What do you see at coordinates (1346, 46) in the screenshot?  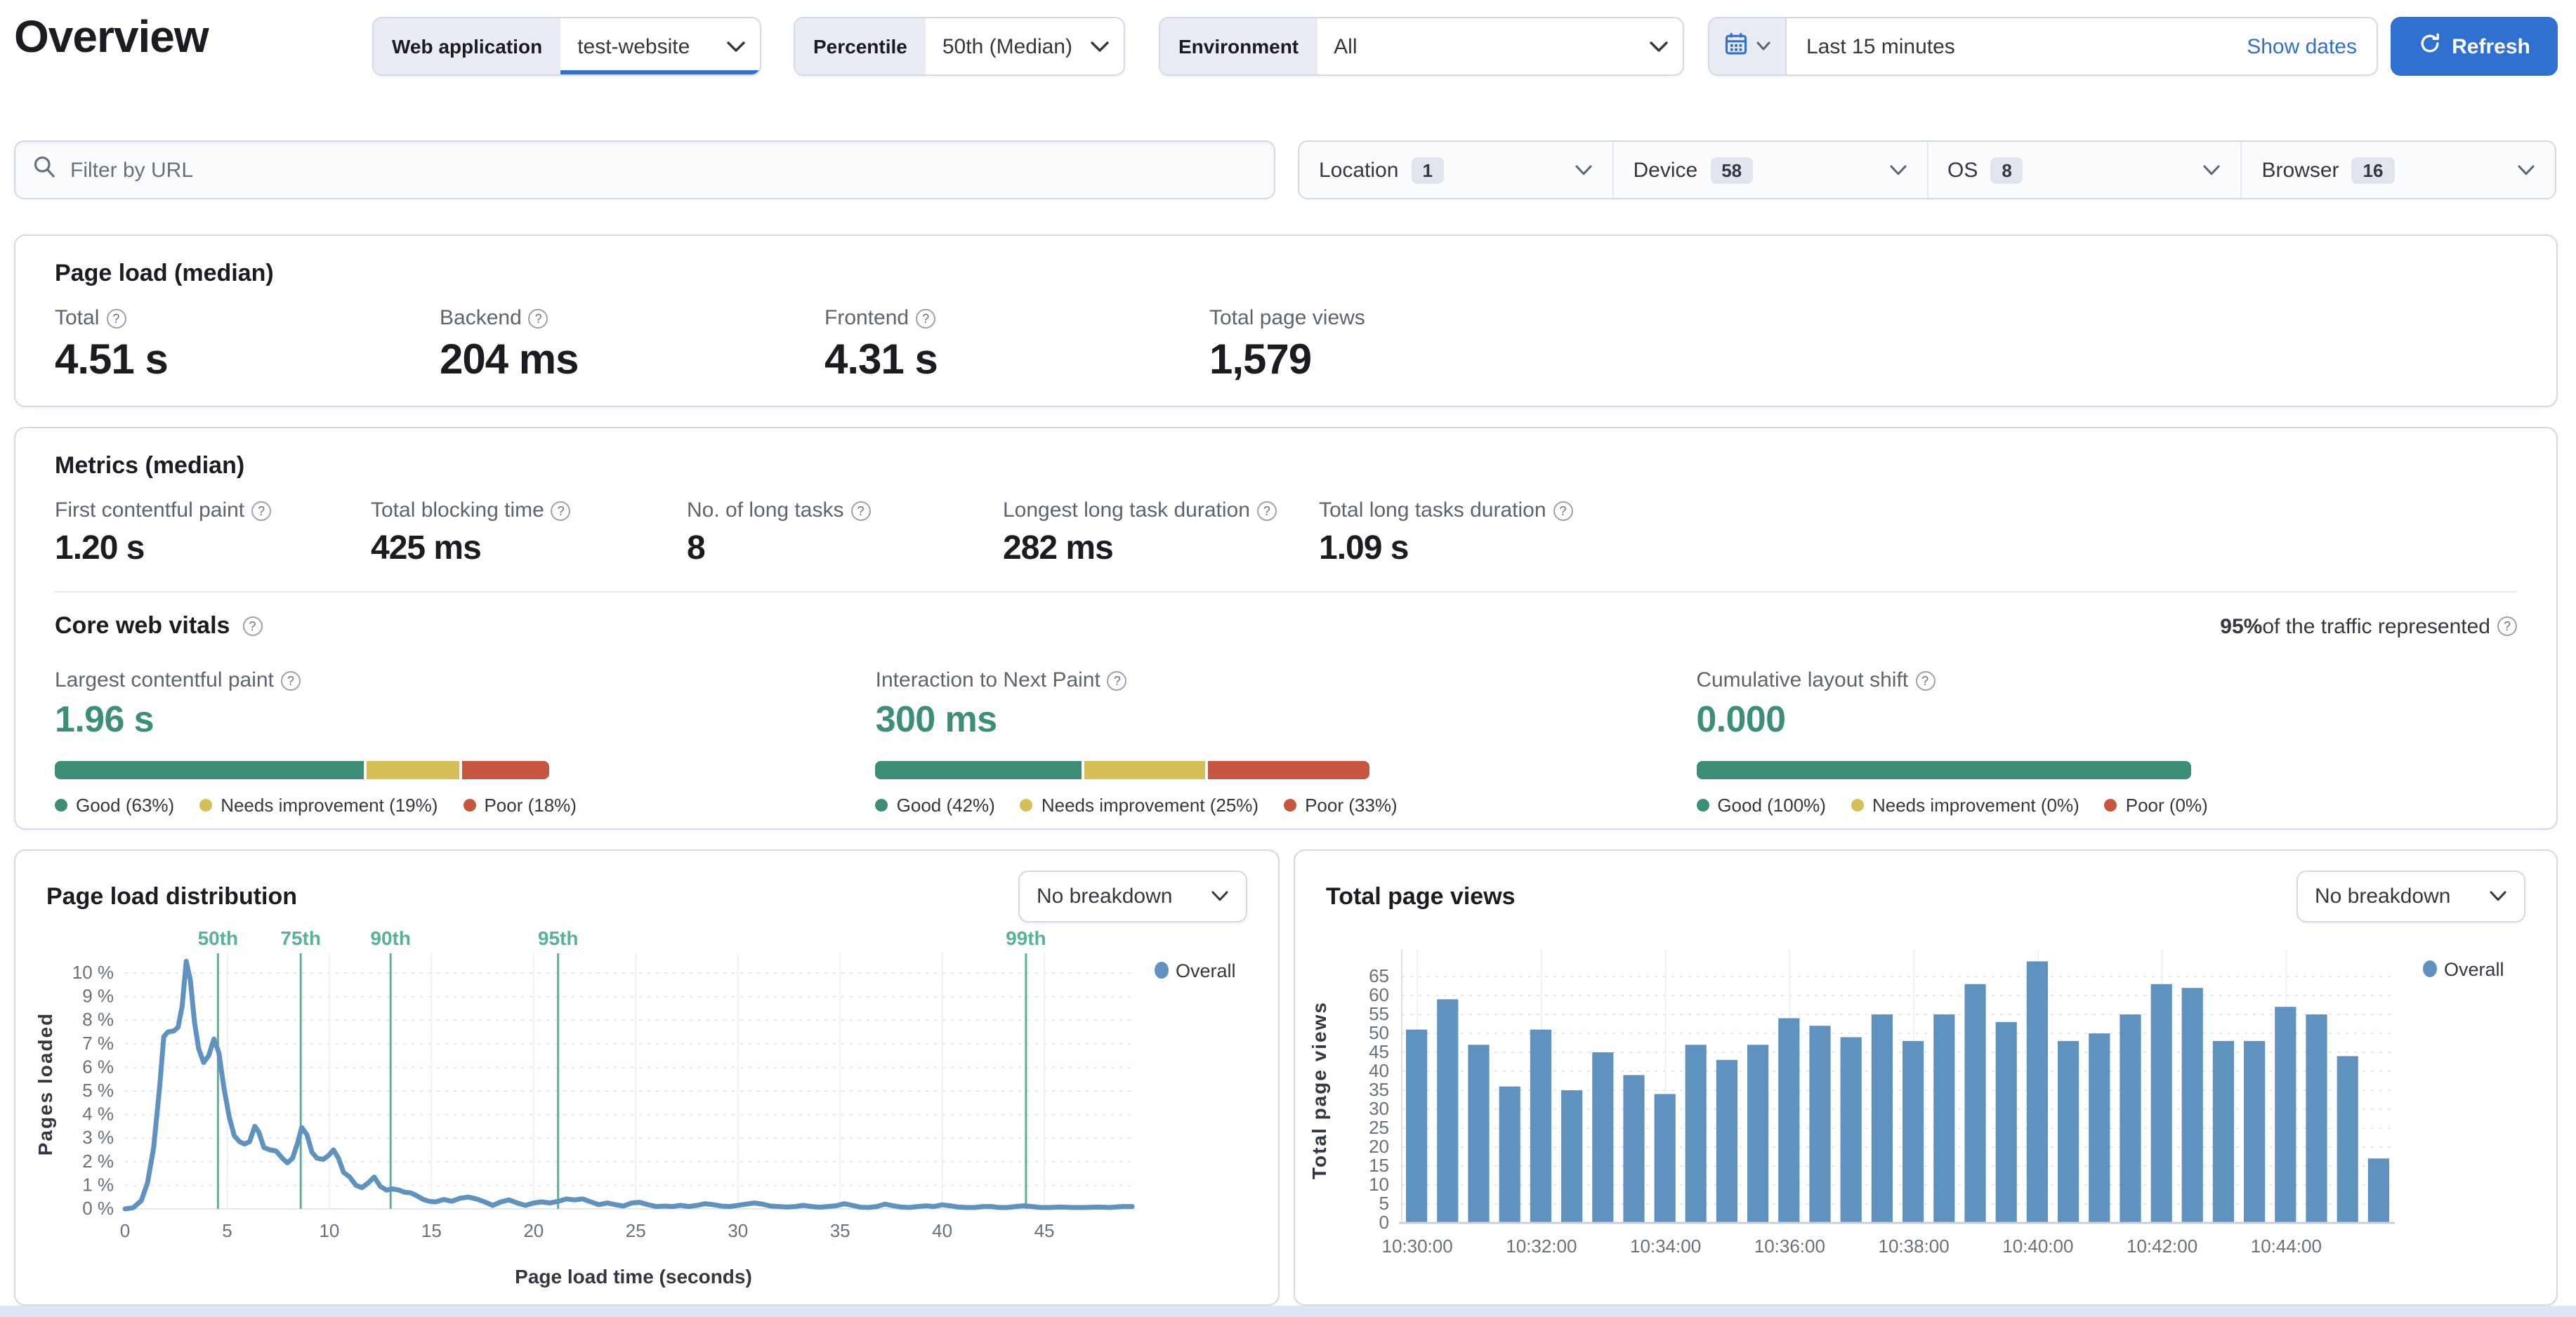 I see `environment-value: All` at bounding box center [1346, 46].